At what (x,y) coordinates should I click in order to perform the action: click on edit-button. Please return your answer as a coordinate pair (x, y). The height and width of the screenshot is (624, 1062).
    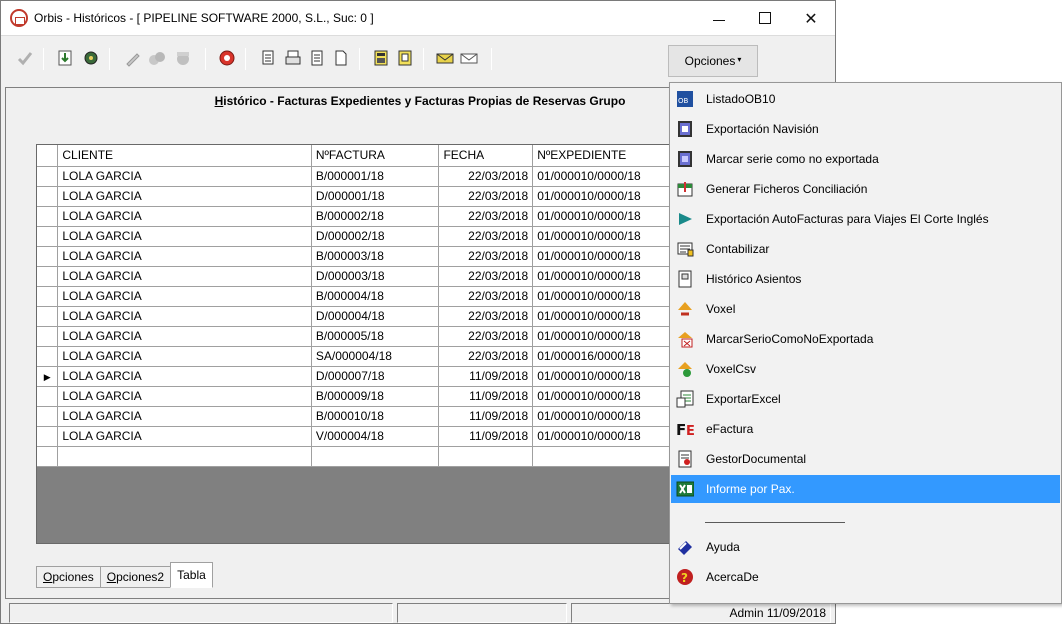
    Looking at the image, I should click on (133, 58).